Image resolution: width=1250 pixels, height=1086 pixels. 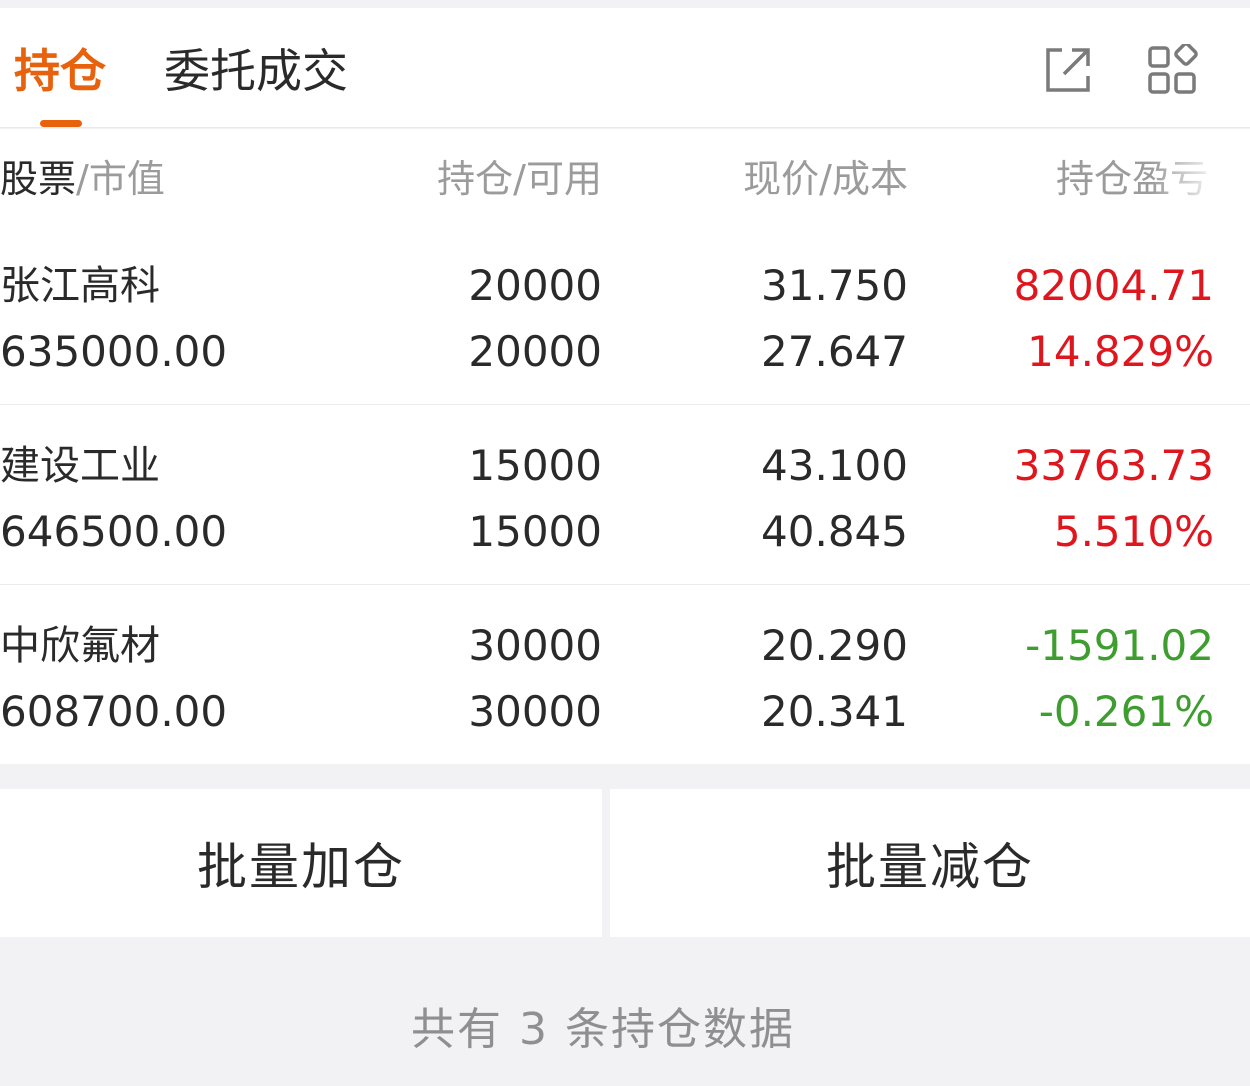 What do you see at coordinates (80, 646) in the screenshot?
I see `stock-name: 中欣氟材` at bounding box center [80, 646].